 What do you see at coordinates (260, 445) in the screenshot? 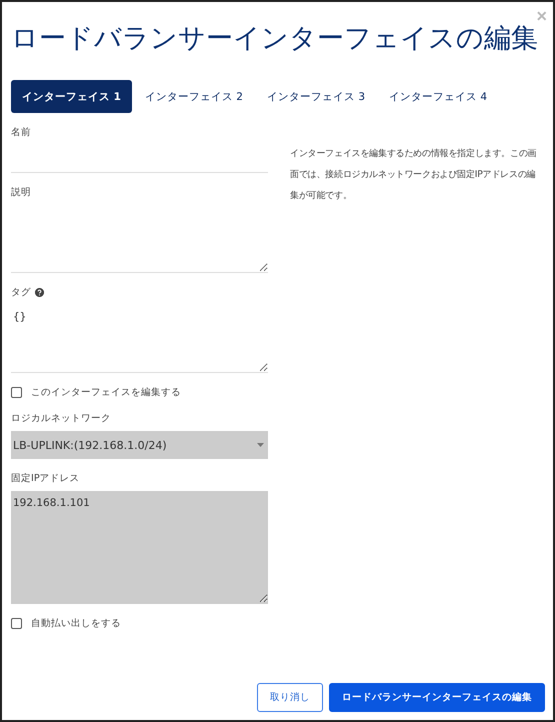
I see `caret-icon` at bounding box center [260, 445].